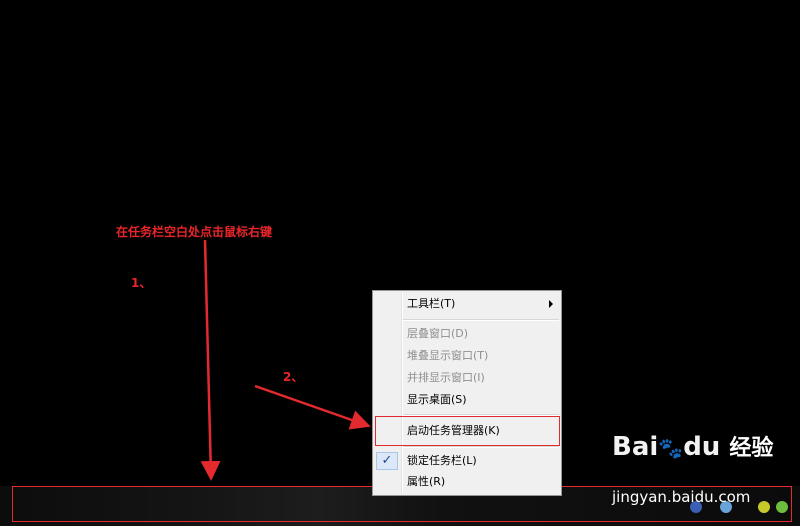 Image resolution: width=800 pixels, height=526 pixels. Describe the element at coordinates (448, 355) in the screenshot. I see `menu-item-label: 堆叠显示窗口(T)` at that location.